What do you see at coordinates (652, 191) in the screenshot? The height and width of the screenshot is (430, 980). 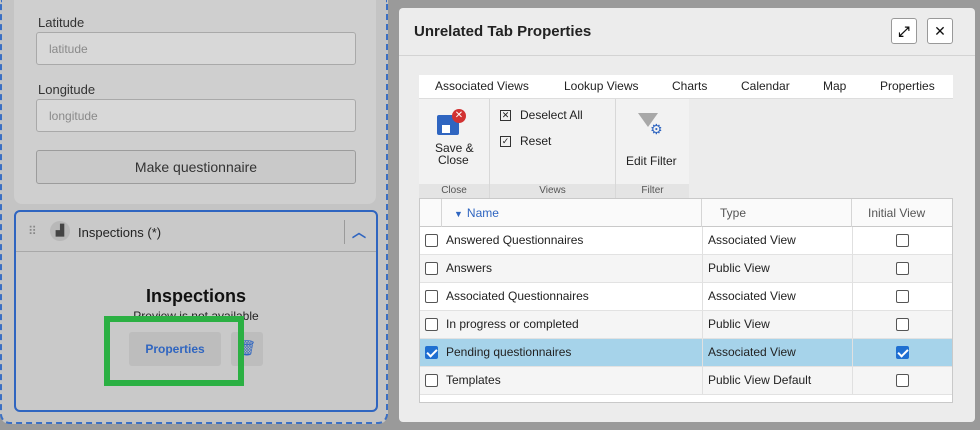 I see `filter-group-label: Filter` at bounding box center [652, 191].